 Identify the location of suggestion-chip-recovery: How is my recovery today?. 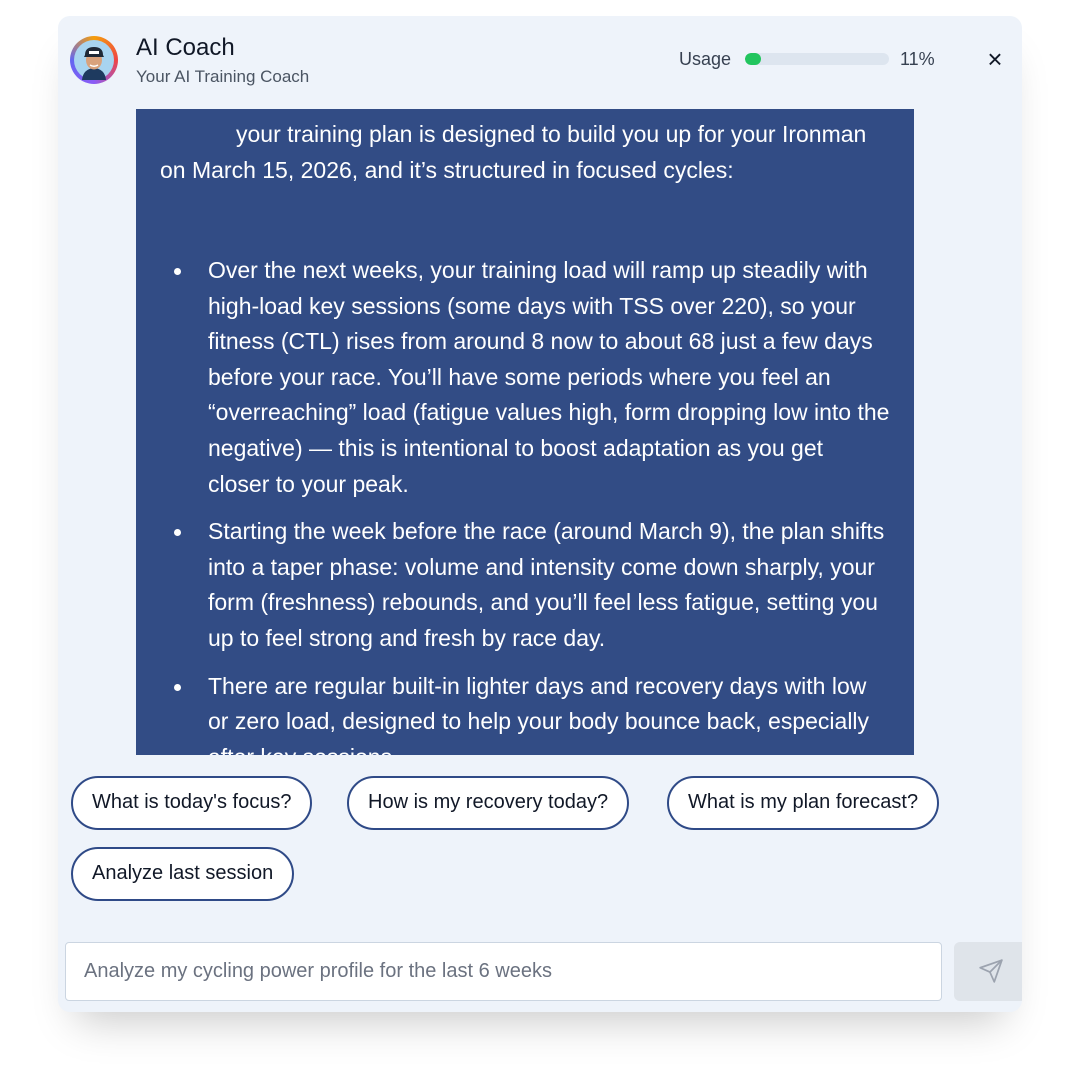
(488, 803).